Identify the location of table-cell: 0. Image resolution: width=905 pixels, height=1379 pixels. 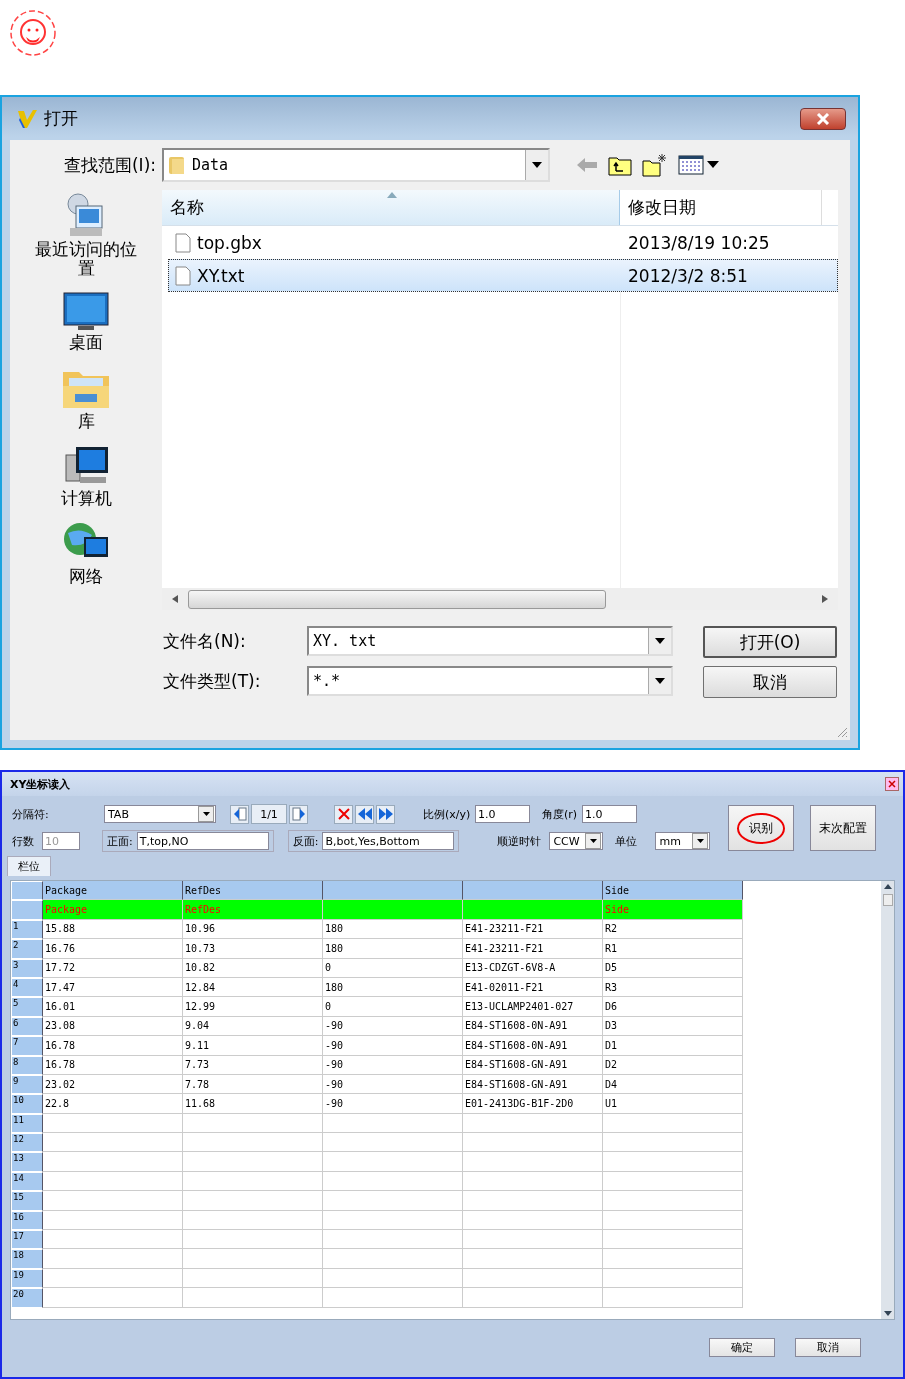
(393, 968).